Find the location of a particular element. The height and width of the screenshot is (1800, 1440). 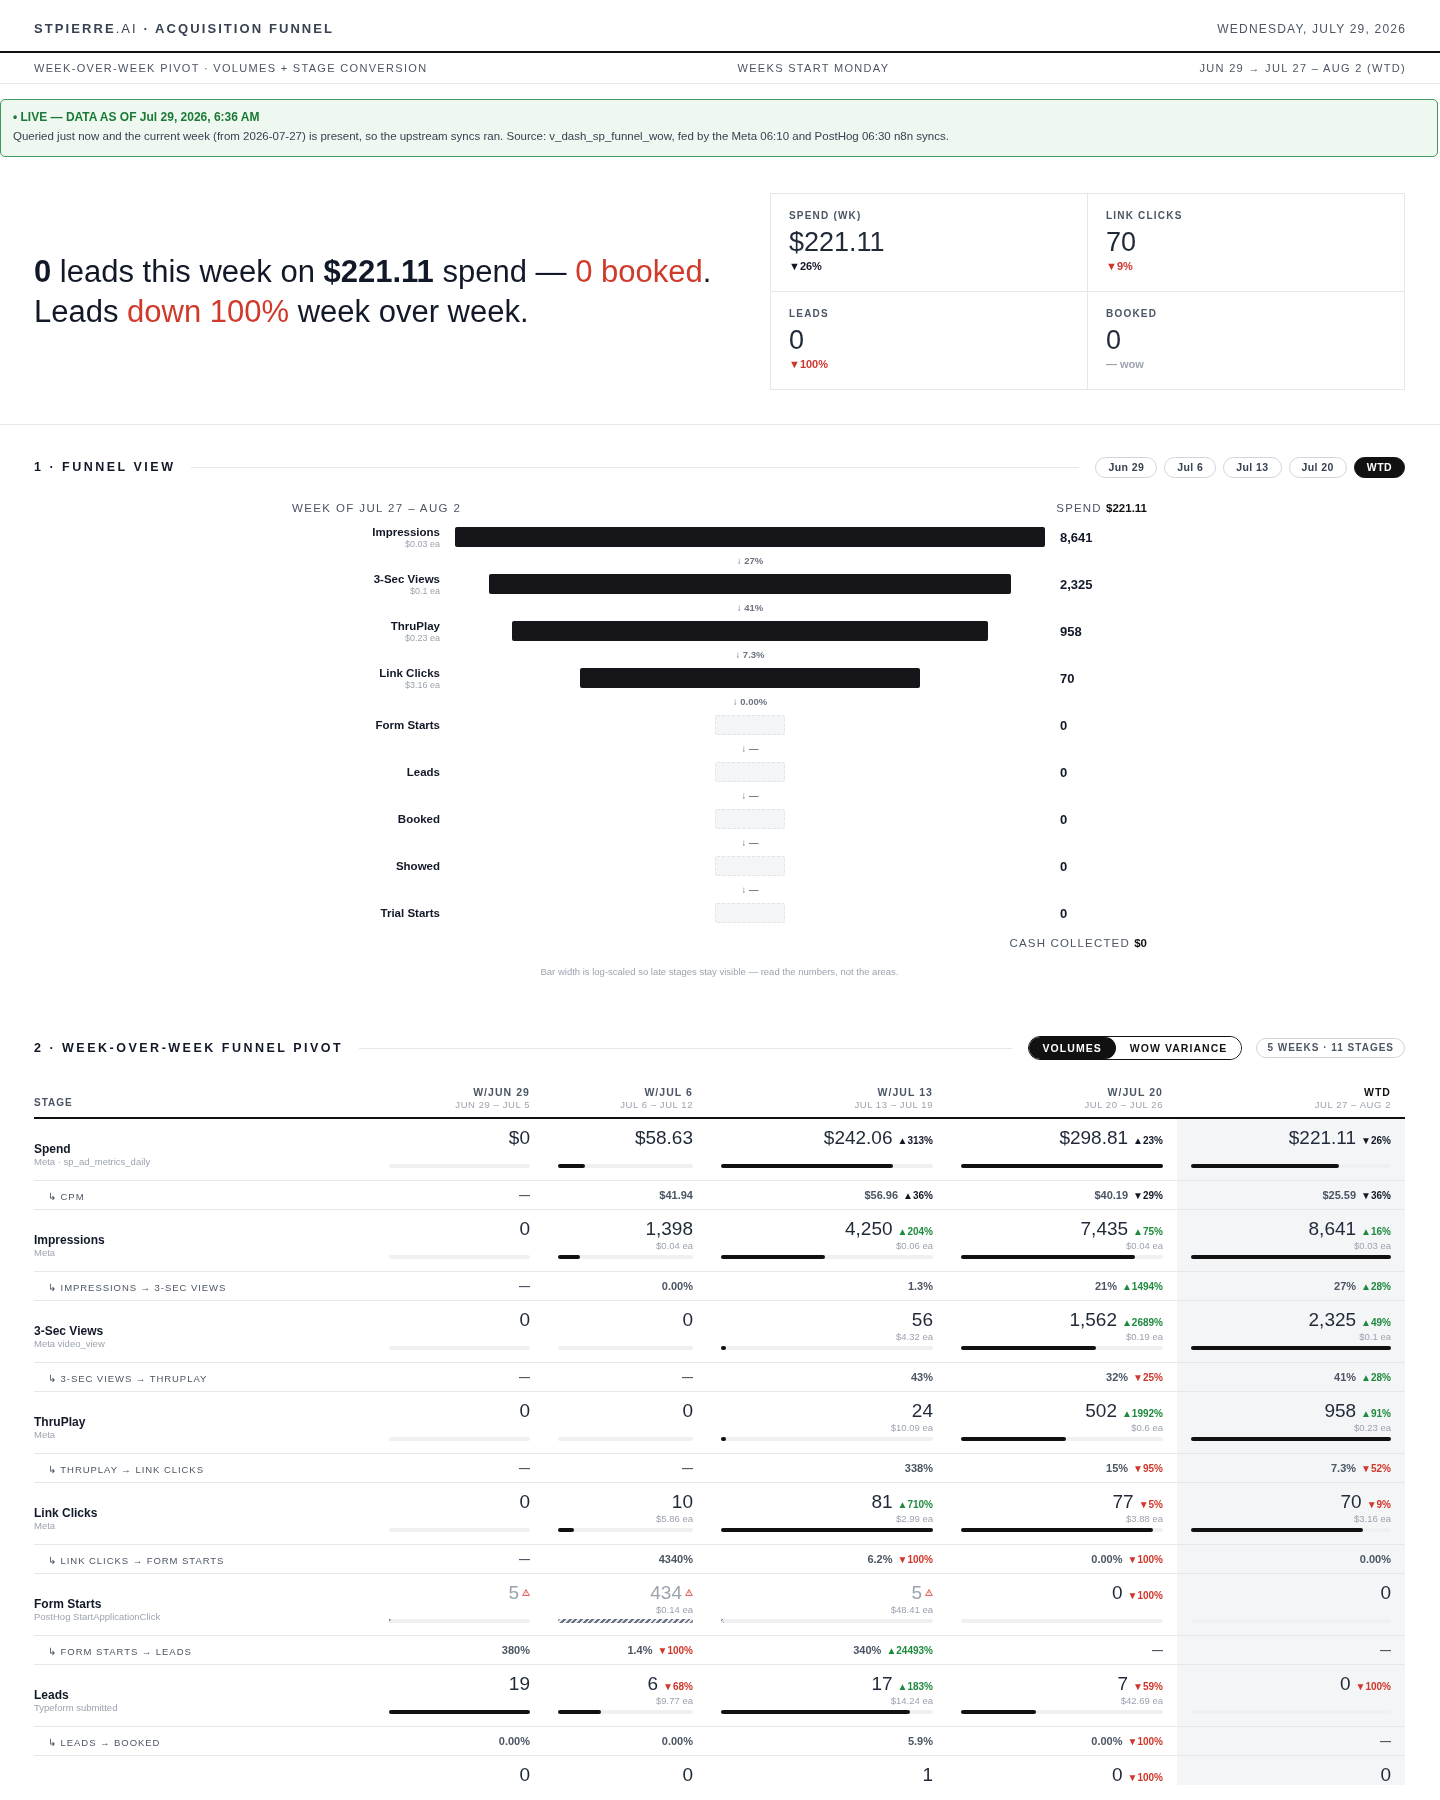

cell-value: $40.19 is located at coordinates (1111, 1195).